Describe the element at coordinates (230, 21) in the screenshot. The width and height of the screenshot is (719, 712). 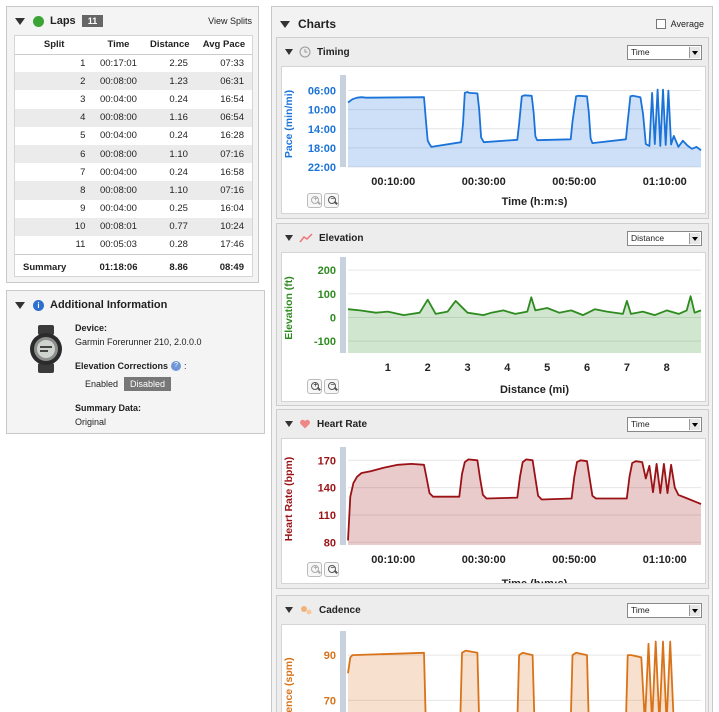
I see `view-splits-link: View Splits` at that location.